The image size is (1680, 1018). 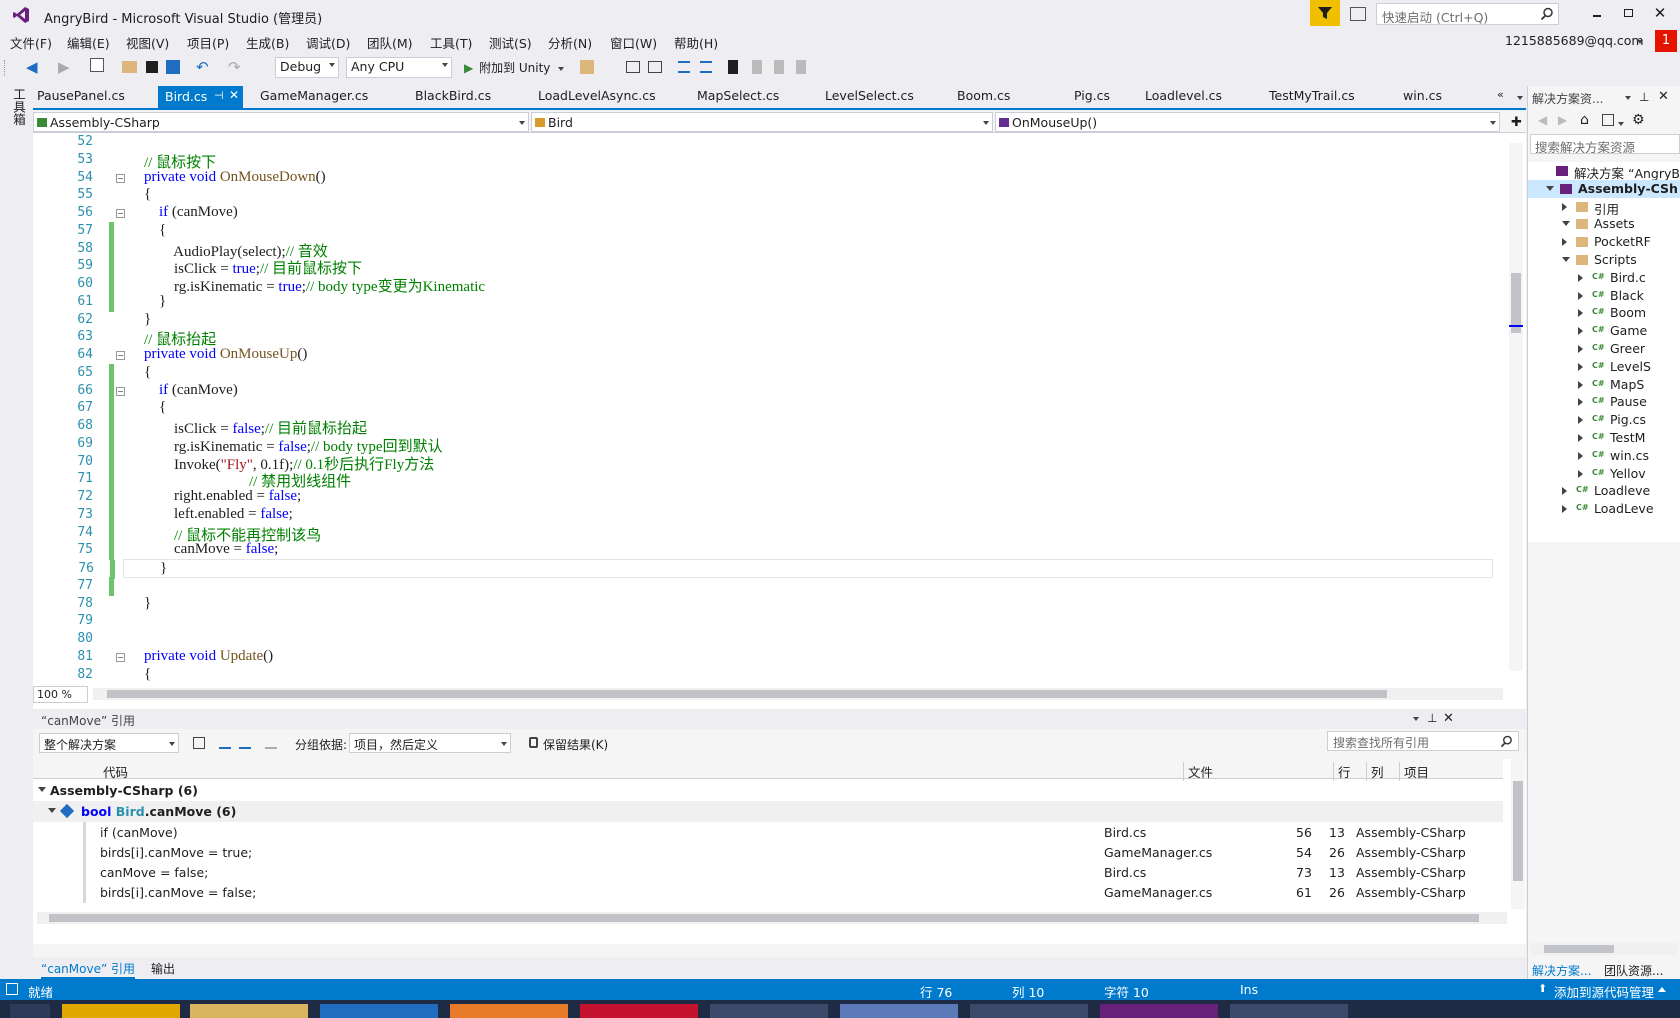 I want to click on code-line: 66 − if (canMove), so click(x=768, y=391).